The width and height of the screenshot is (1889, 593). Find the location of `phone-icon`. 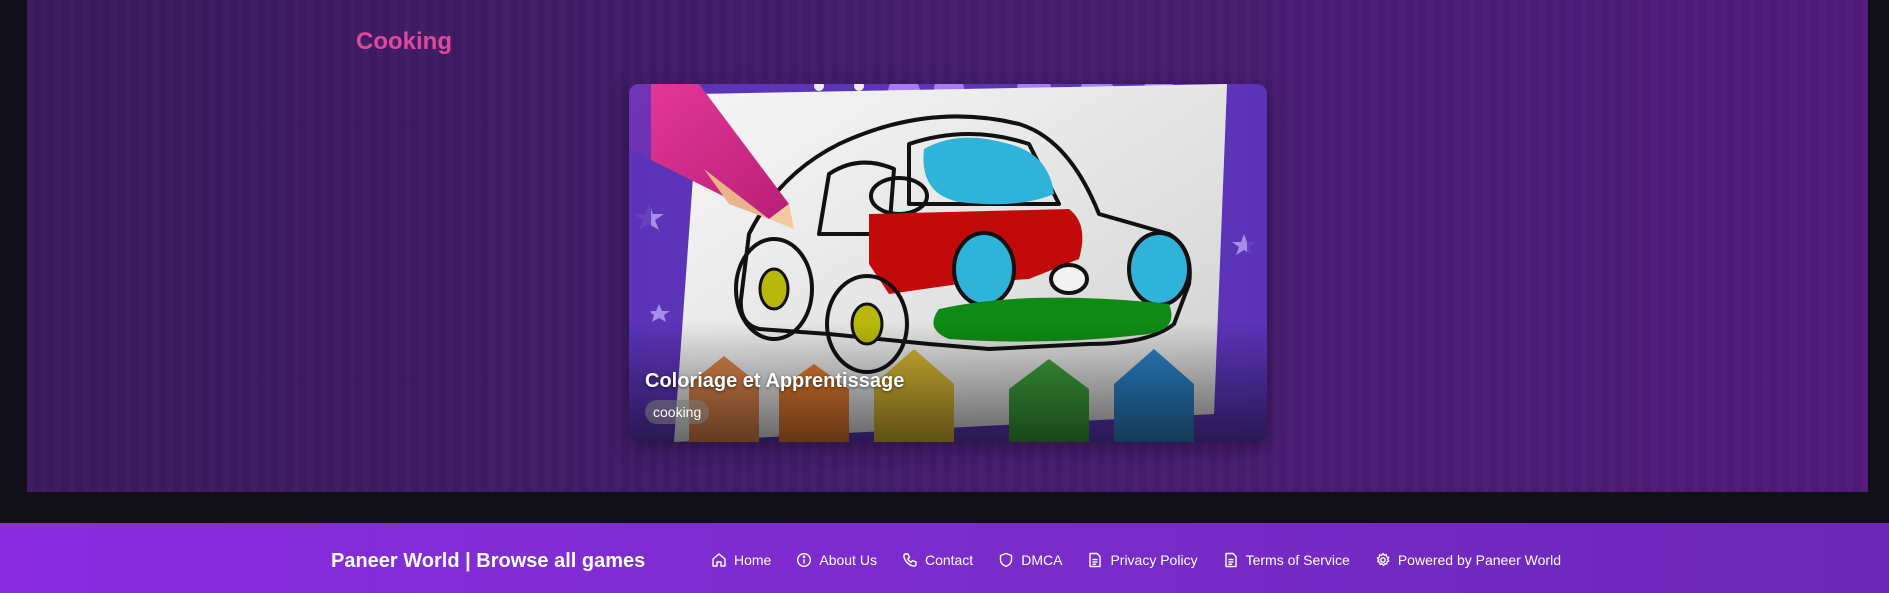

phone-icon is located at coordinates (910, 560).